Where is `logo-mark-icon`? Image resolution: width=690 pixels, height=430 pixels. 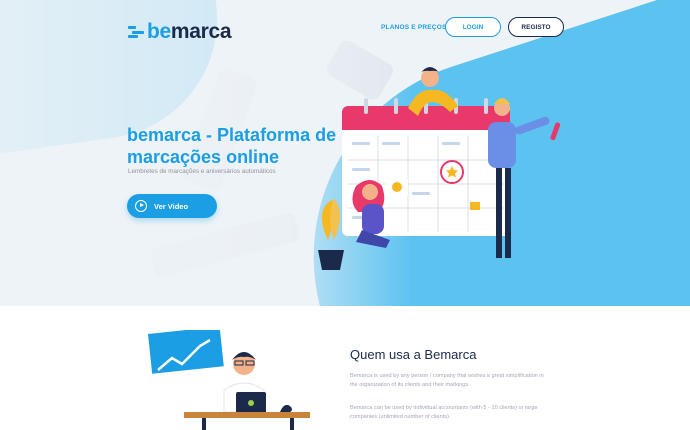 logo-mark-icon is located at coordinates (136, 32).